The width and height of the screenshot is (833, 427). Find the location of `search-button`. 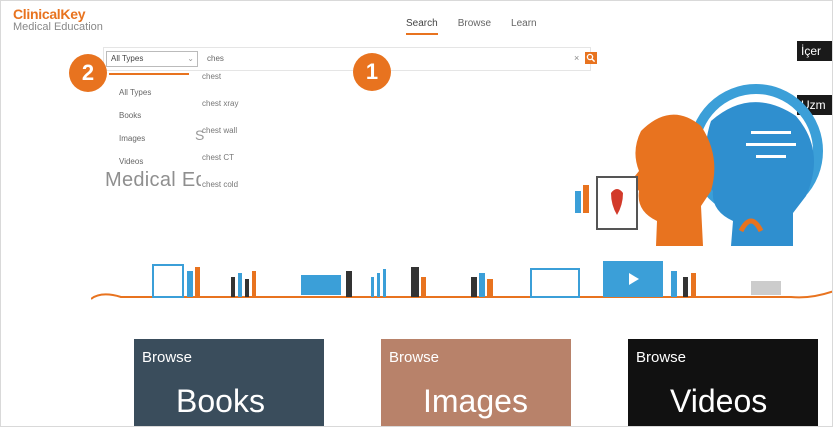

search-button is located at coordinates (591, 58).